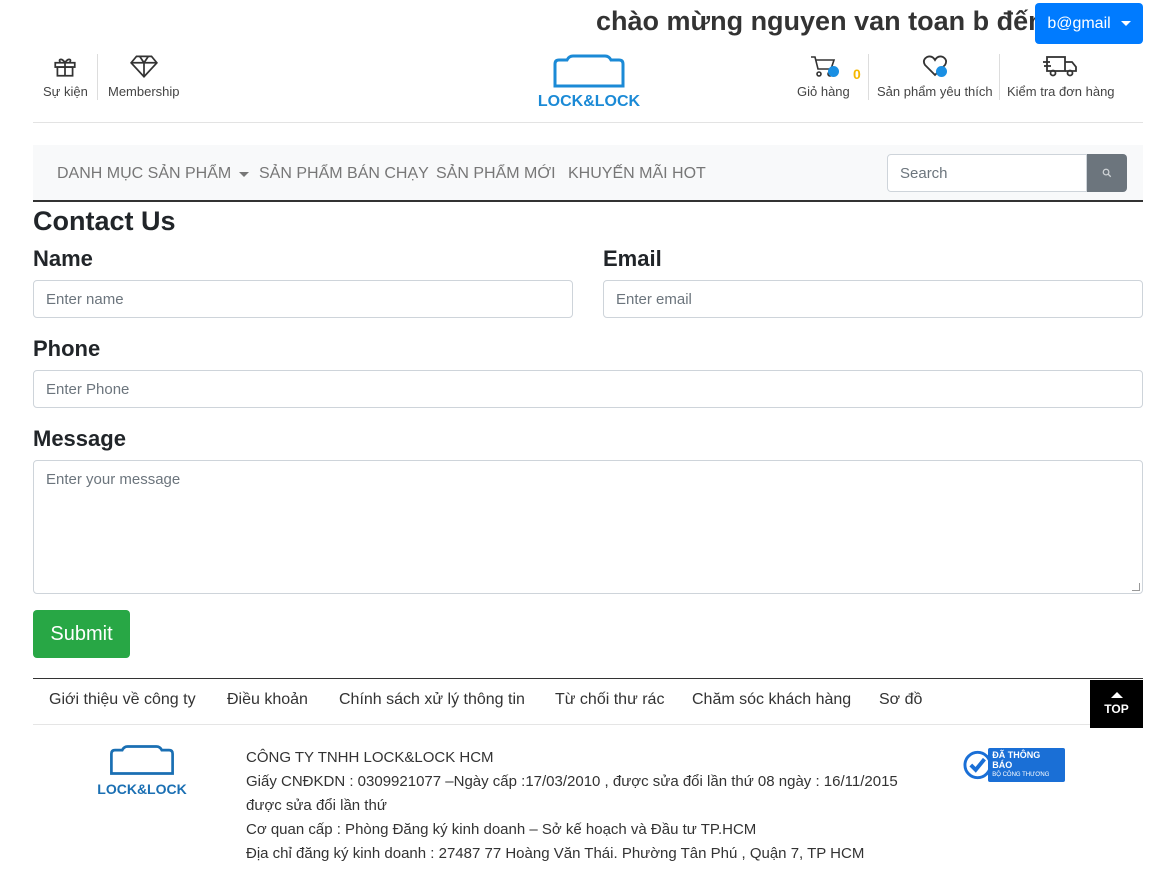 Image resolution: width=1166 pixels, height=886 pixels. Describe the element at coordinates (588, 122) in the screenshot. I see `header-divider` at that location.